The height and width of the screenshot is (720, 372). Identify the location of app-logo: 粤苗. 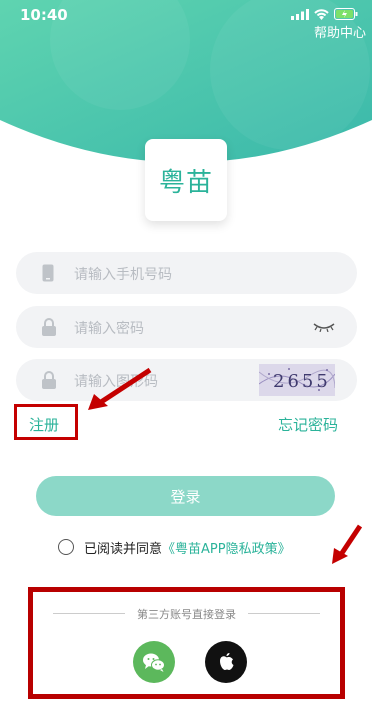
(186, 180).